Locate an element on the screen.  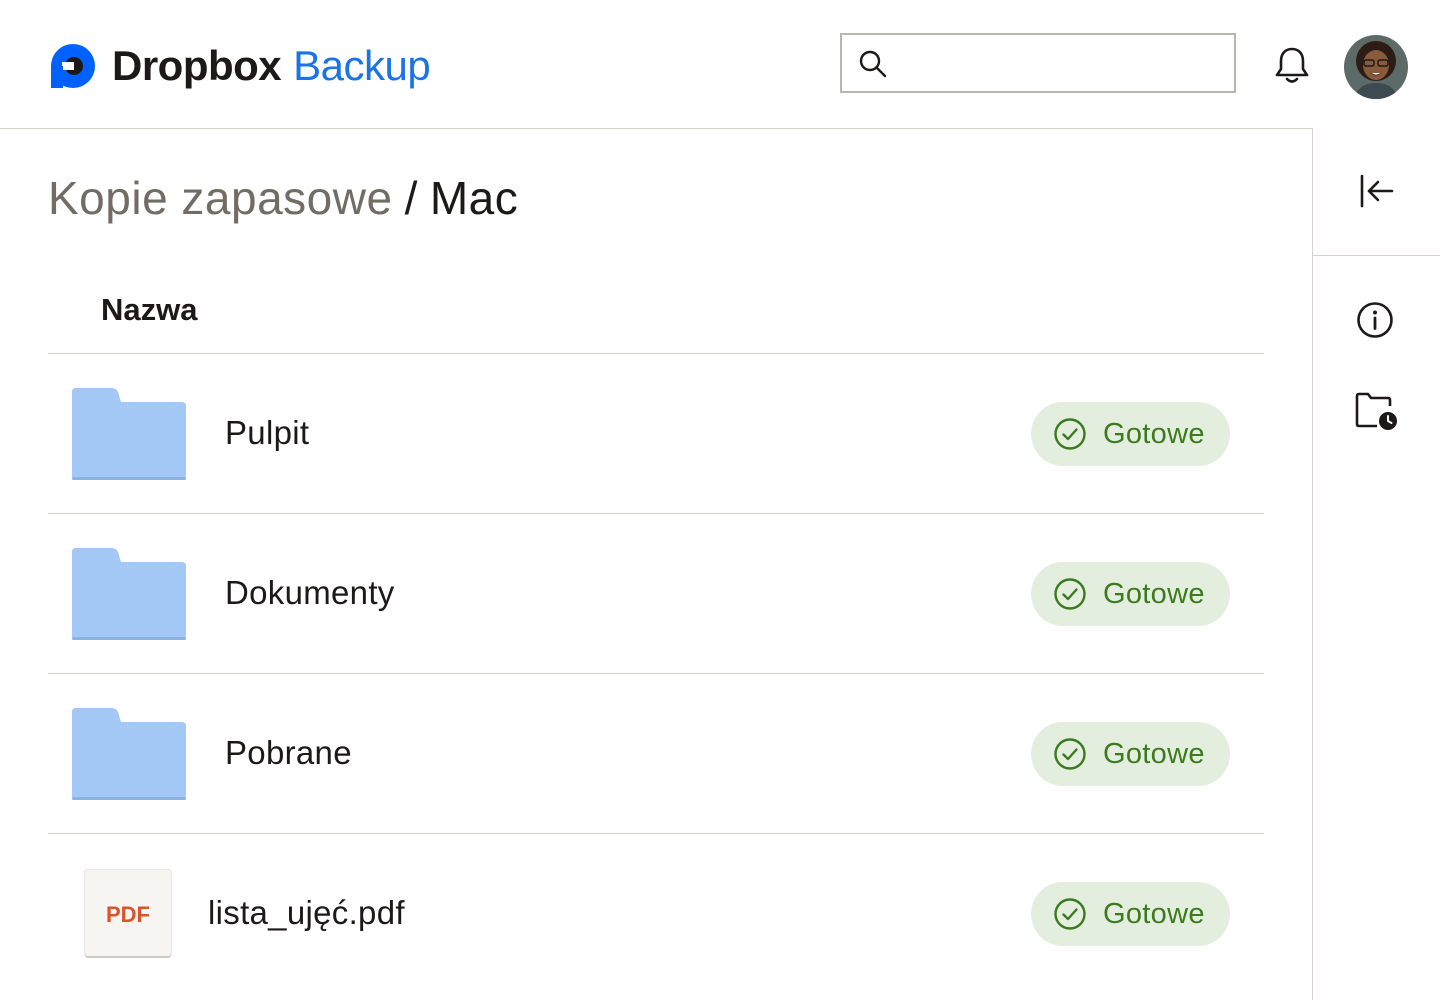
table-row: Dokumenty Gotowe is located at coordinates (656, 594).